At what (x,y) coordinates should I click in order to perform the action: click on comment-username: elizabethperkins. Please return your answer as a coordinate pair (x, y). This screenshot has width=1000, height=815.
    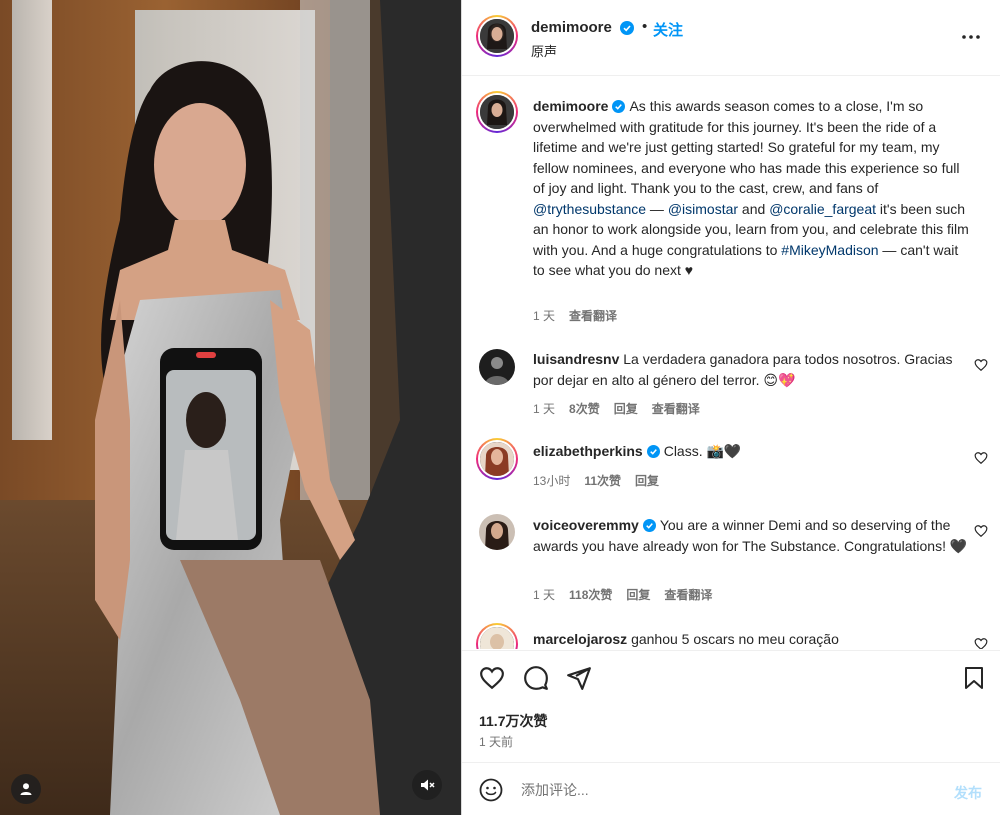
    Looking at the image, I should click on (588, 451).